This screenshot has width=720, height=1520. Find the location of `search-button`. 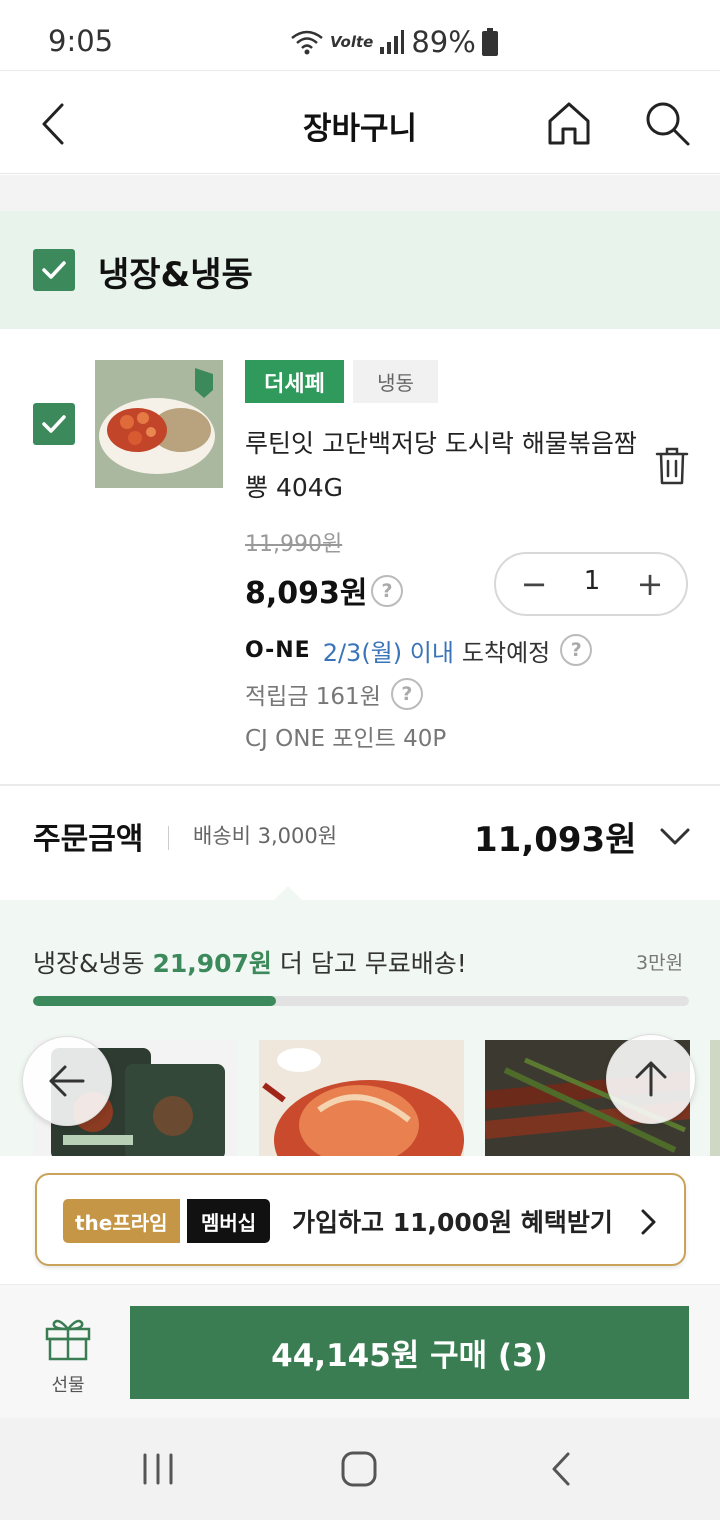

search-button is located at coordinates (667, 123).